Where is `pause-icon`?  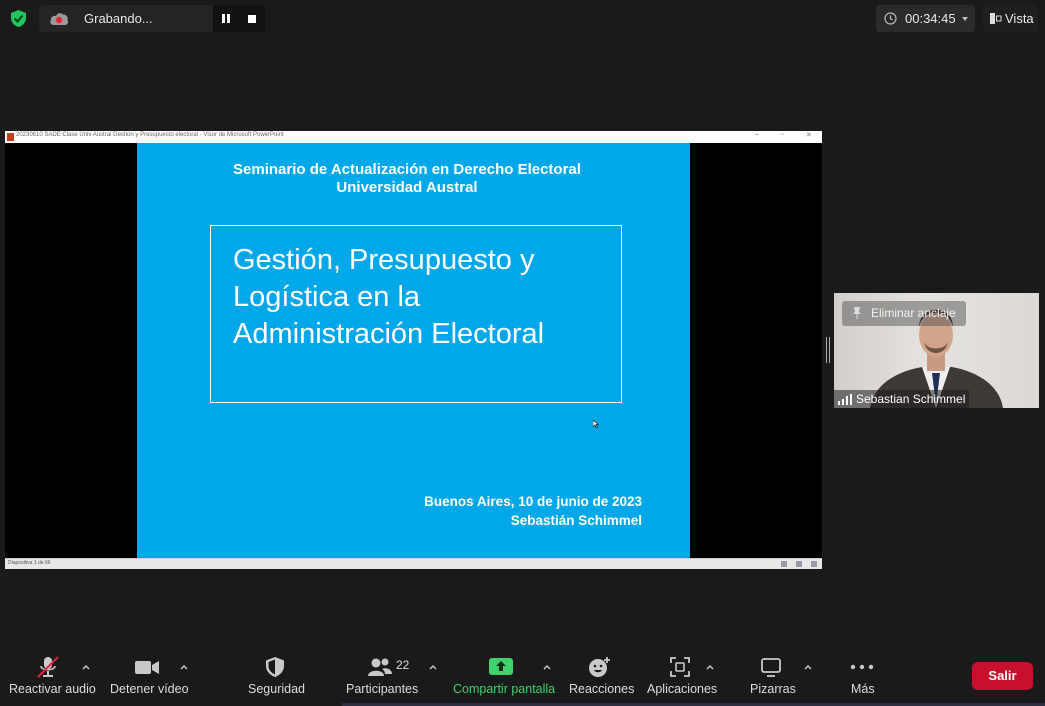 pause-icon is located at coordinates (226, 18).